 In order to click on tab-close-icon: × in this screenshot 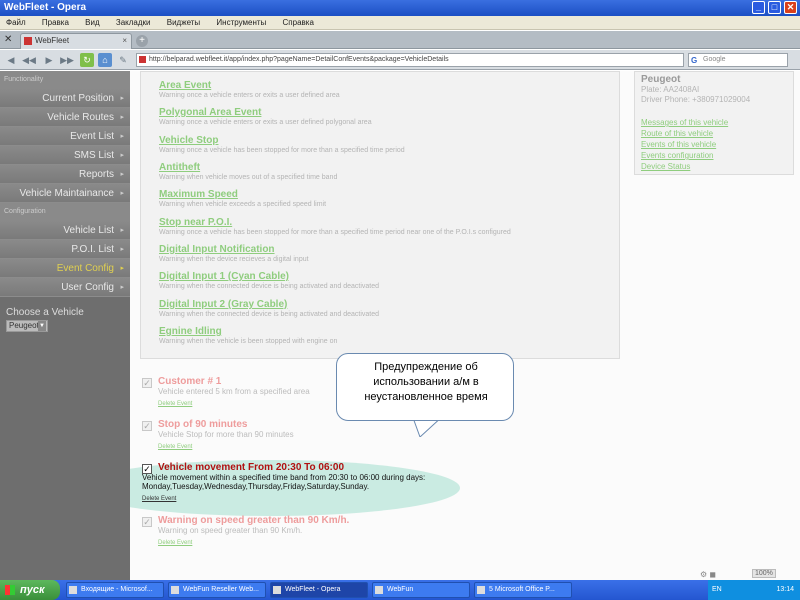, I will do `click(124, 41)`.